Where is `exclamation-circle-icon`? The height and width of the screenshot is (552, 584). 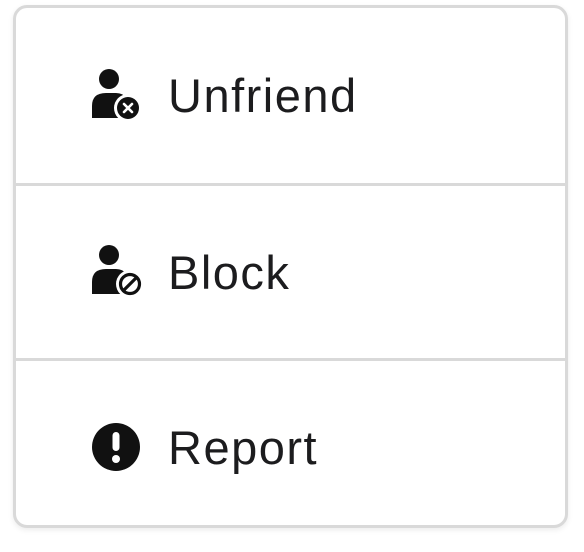 exclamation-circle-icon is located at coordinates (120, 447).